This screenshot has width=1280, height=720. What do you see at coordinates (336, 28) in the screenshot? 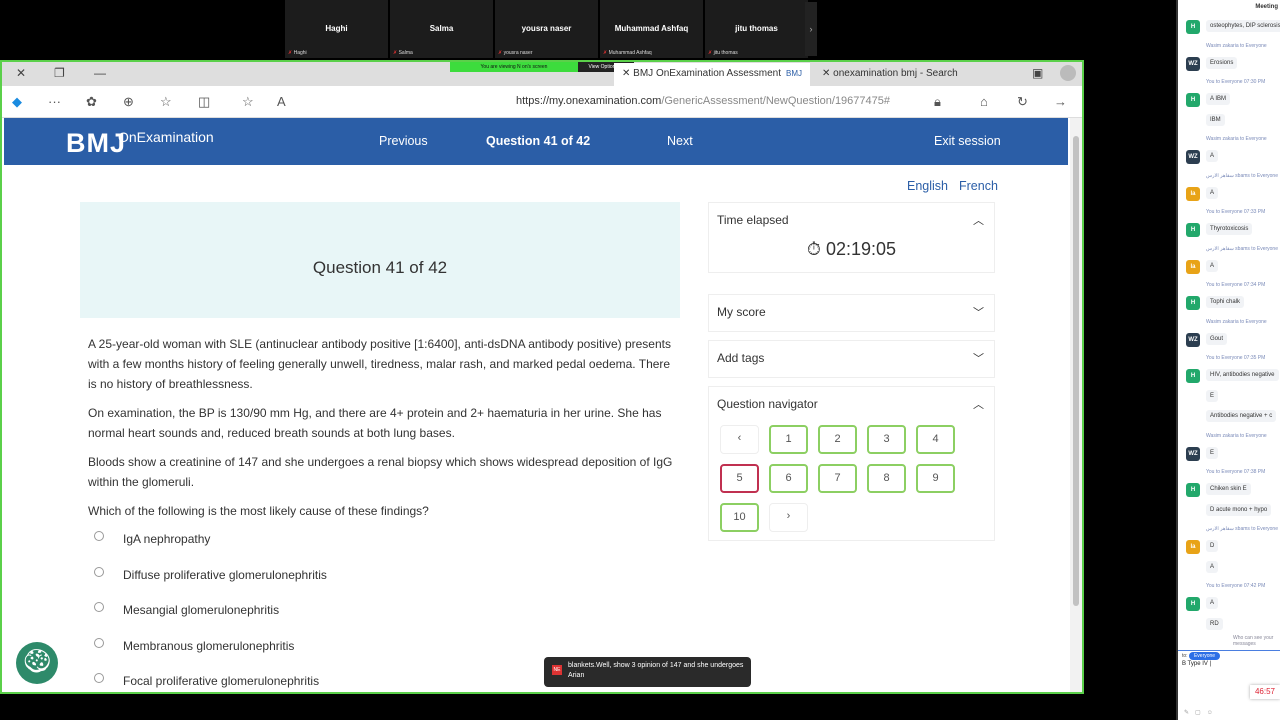
I see `participant-name: Haghi` at bounding box center [336, 28].